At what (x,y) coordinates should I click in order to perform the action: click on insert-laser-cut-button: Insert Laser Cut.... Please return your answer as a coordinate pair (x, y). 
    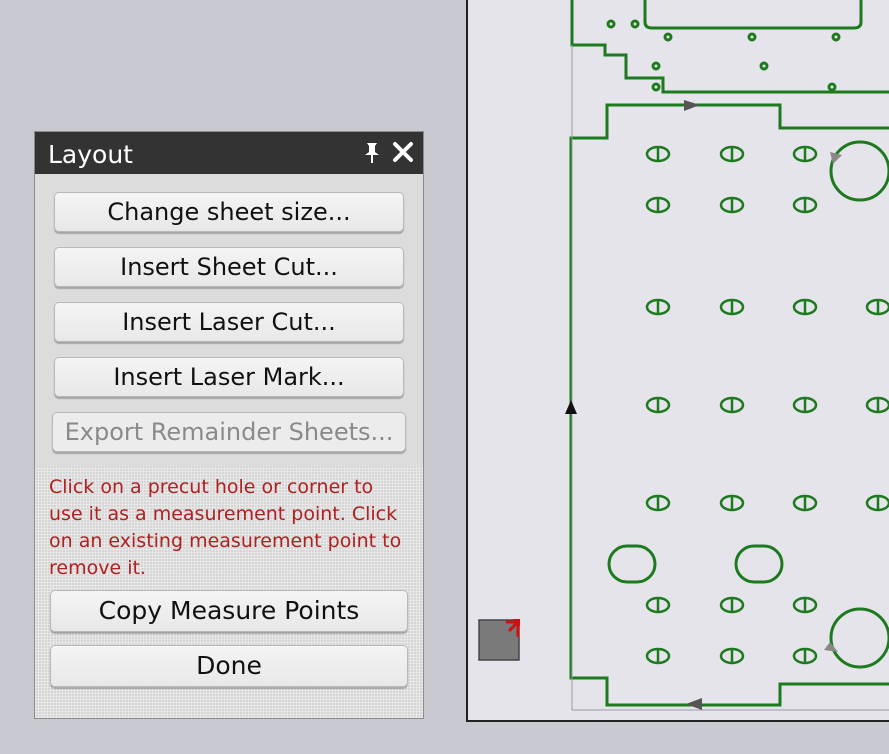
    Looking at the image, I should click on (229, 322).